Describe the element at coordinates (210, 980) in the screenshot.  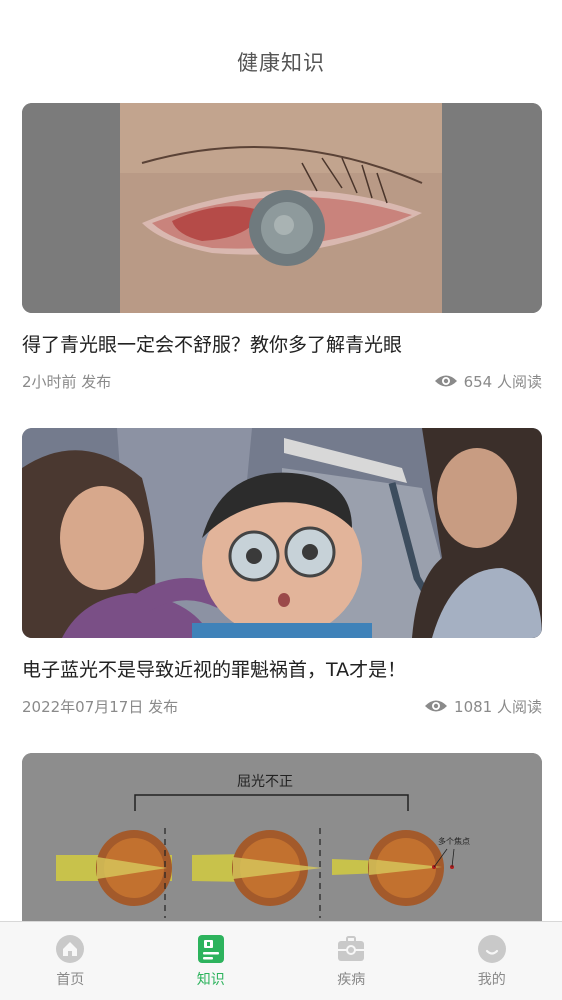
I see `tab-label: 知识` at that location.